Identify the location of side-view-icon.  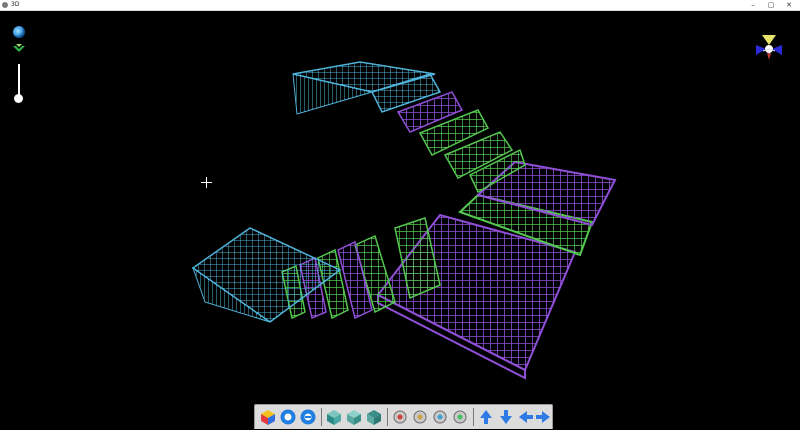
(374, 417).